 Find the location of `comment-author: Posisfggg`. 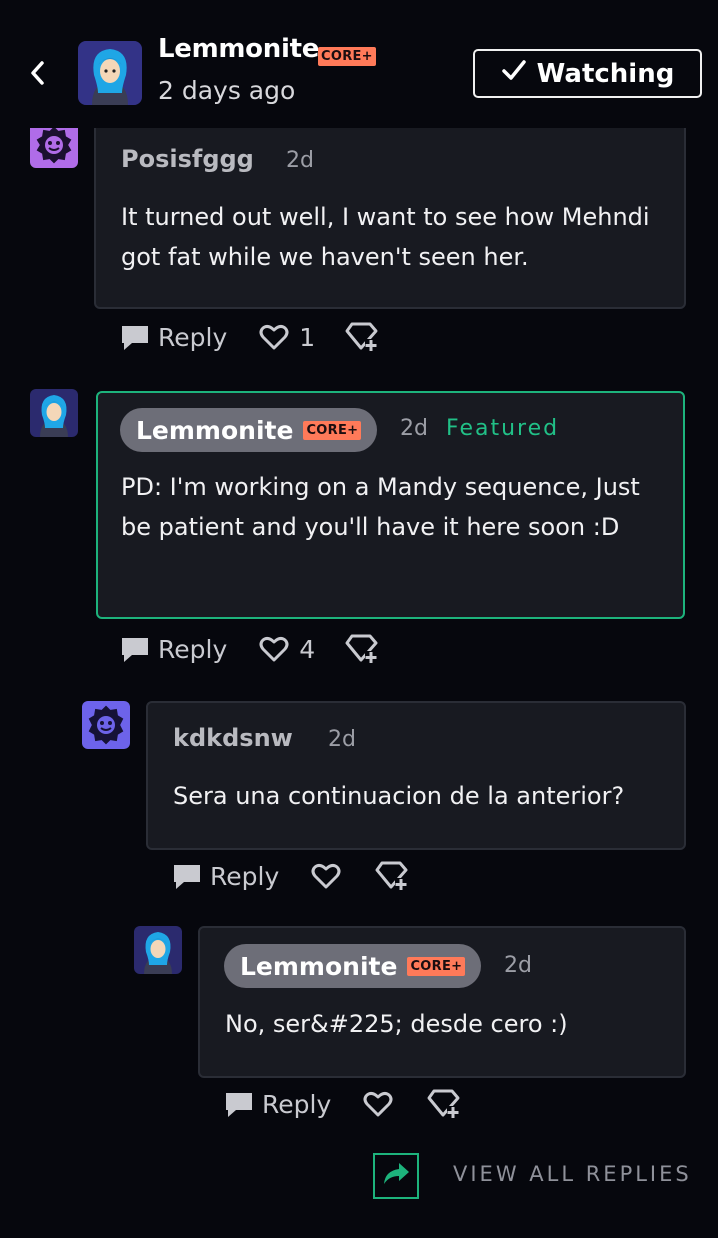

comment-author: Posisfggg is located at coordinates (187, 159).